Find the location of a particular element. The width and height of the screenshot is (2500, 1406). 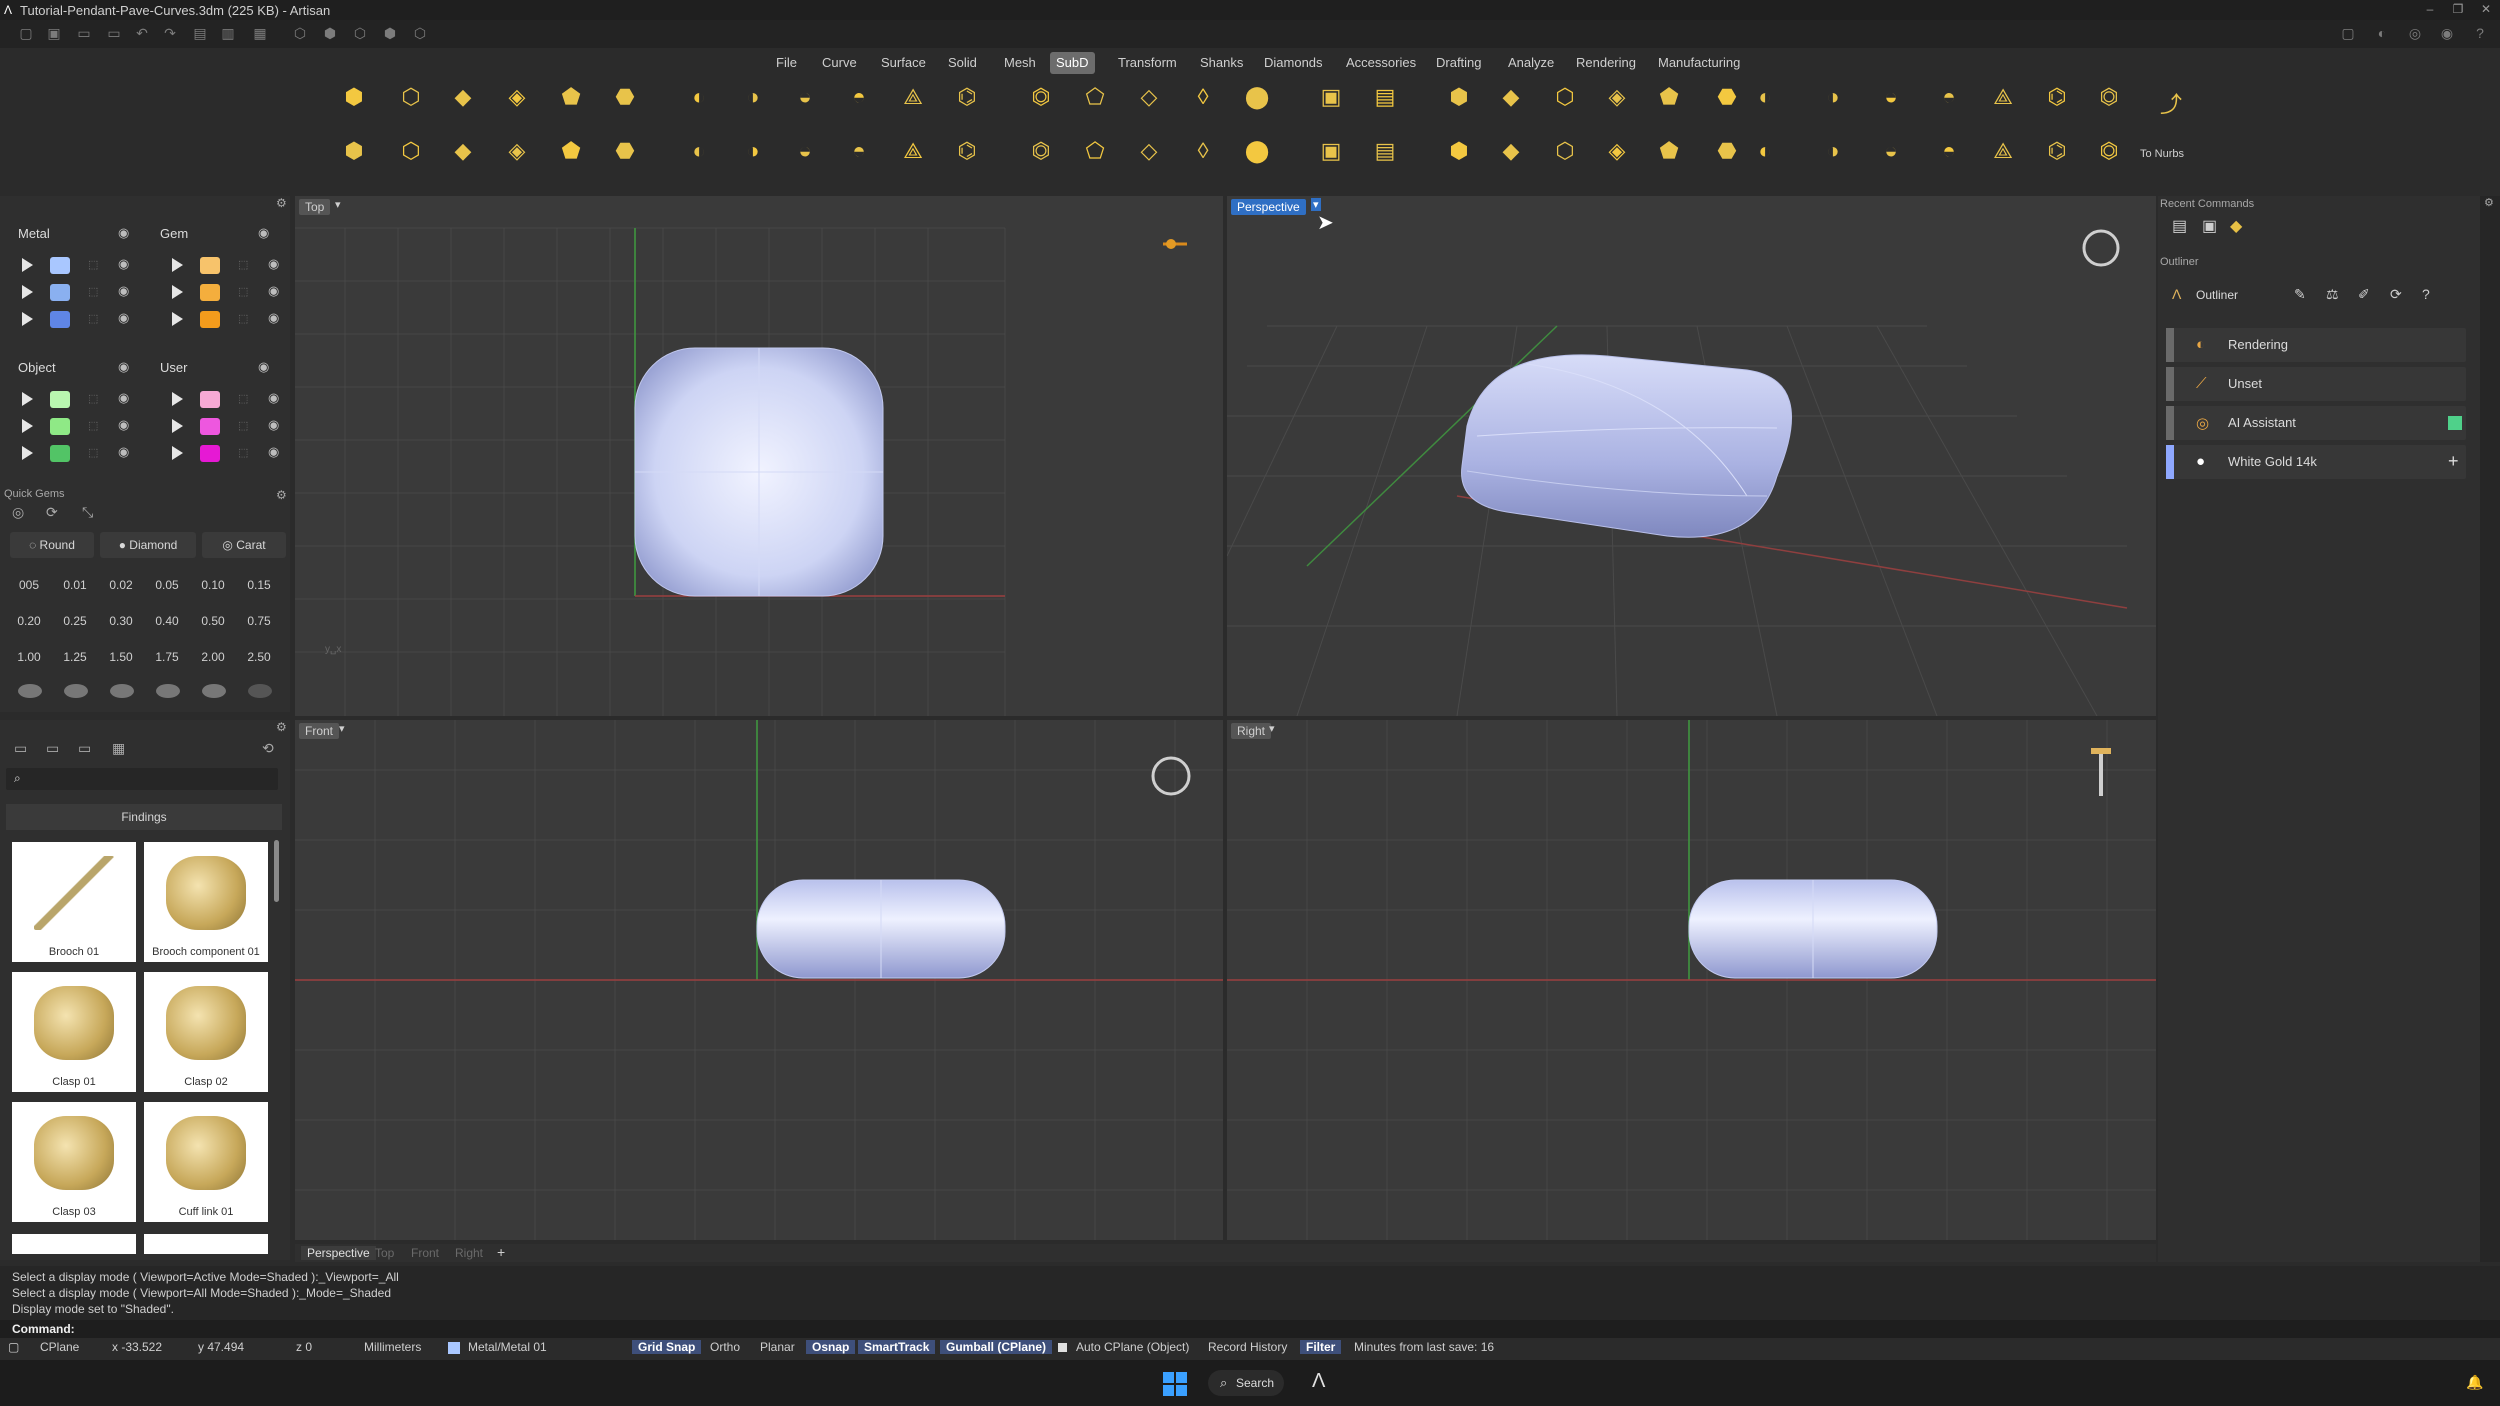

library-search: ⌕ is located at coordinates (142, 779).